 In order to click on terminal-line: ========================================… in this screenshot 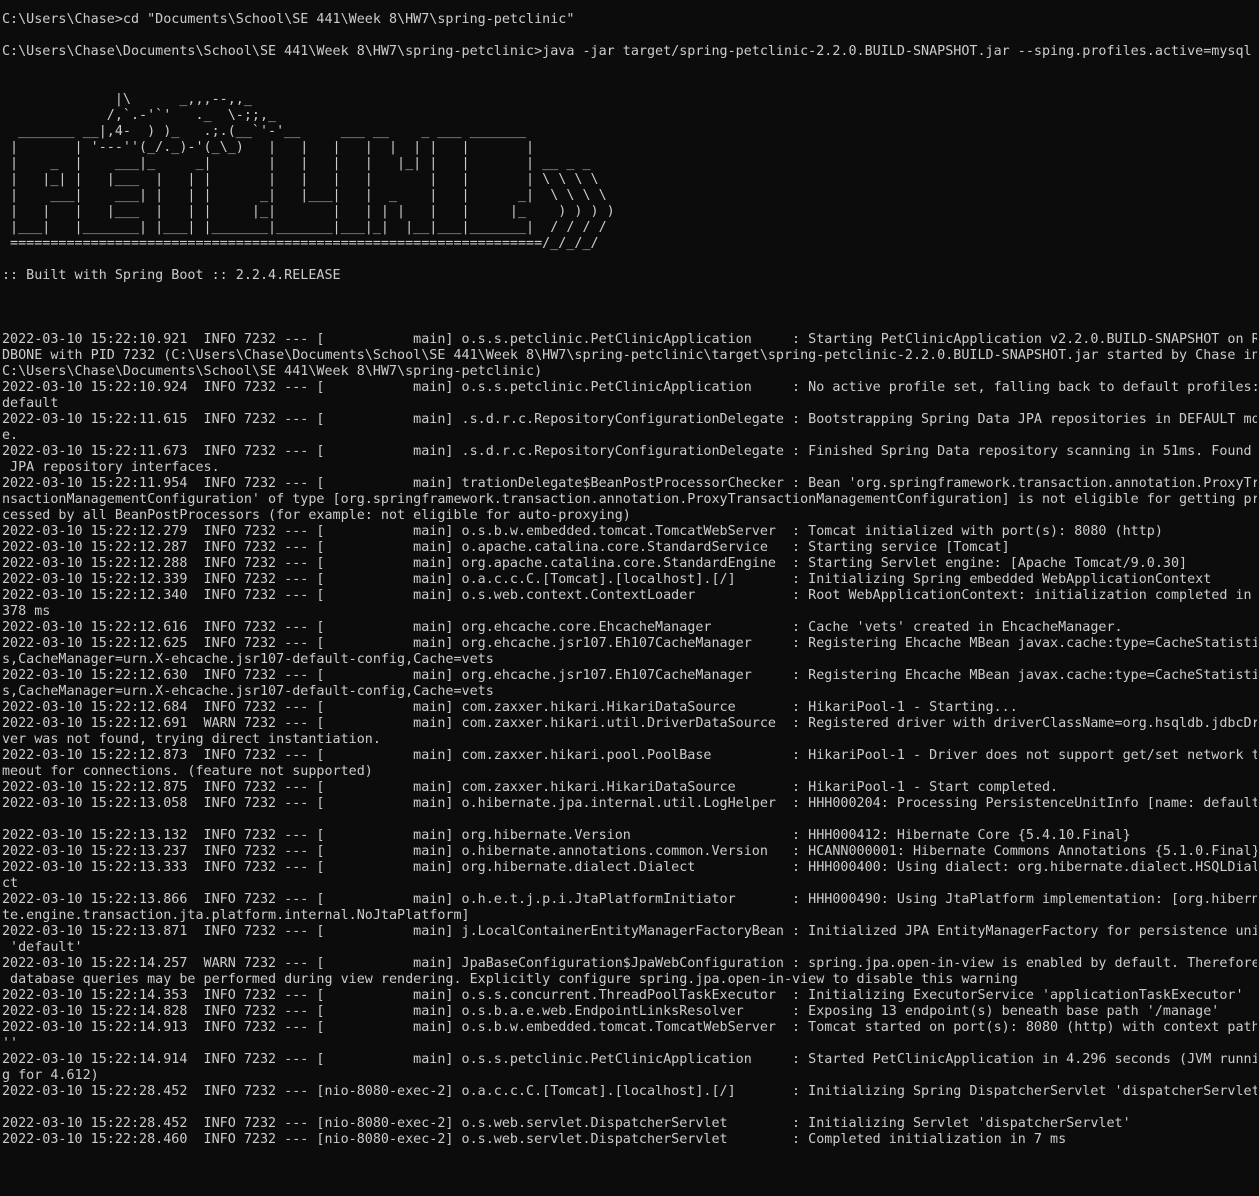, I will do `click(300, 243)`.